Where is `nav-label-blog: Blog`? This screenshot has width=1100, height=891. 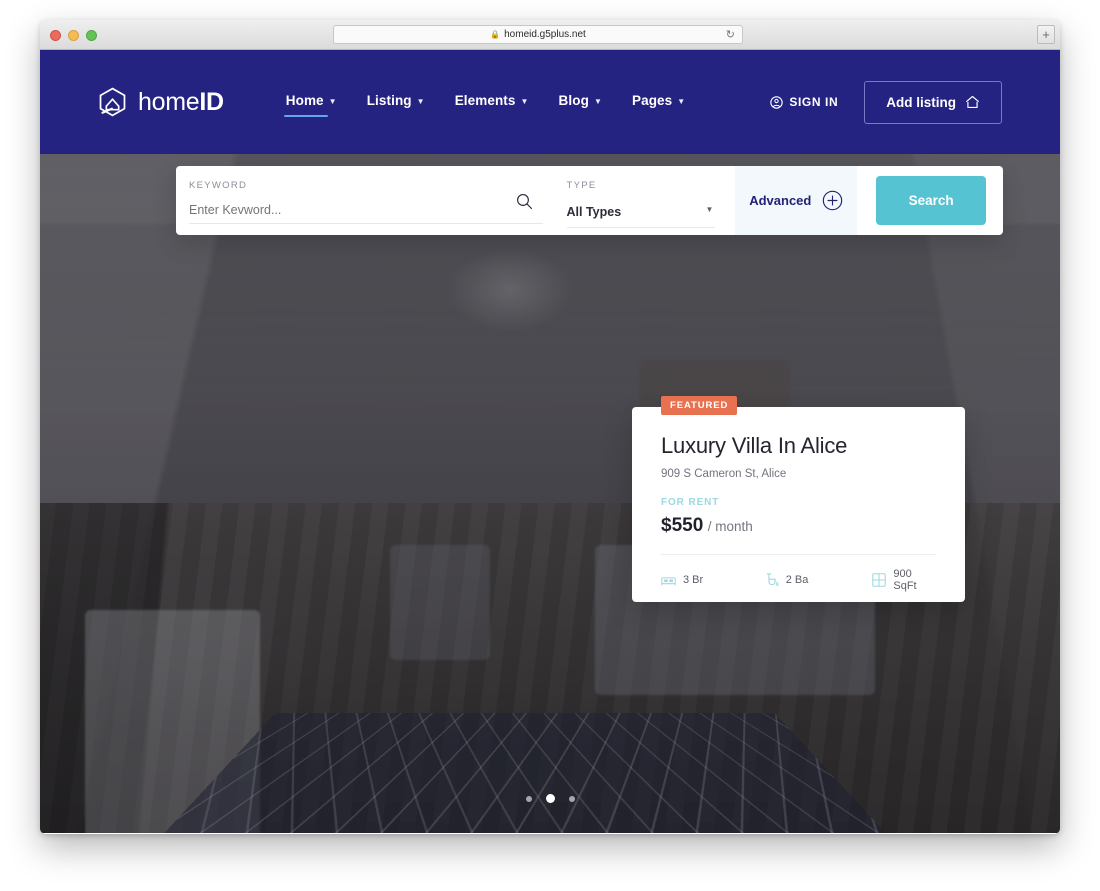 nav-label-blog: Blog is located at coordinates (573, 100).